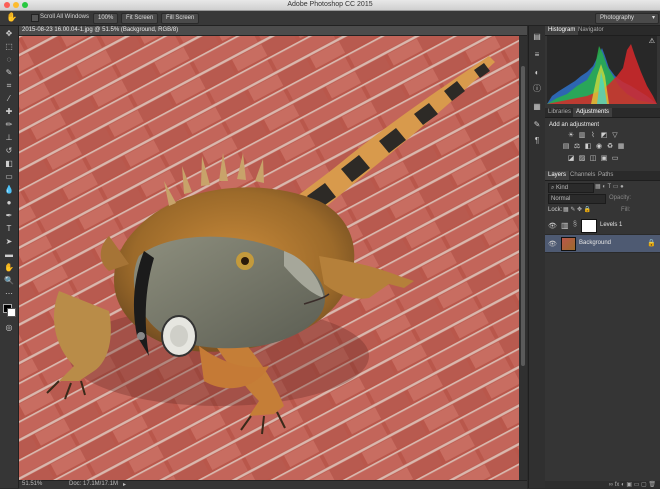  What do you see at coordinates (653, 18) in the screenshot?
I see `chevron-down-icon: ▾` at bounding box center [653, 18].